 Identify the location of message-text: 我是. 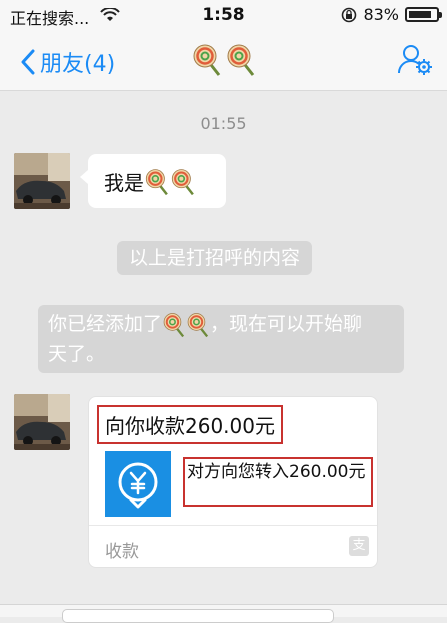
(124, 183).